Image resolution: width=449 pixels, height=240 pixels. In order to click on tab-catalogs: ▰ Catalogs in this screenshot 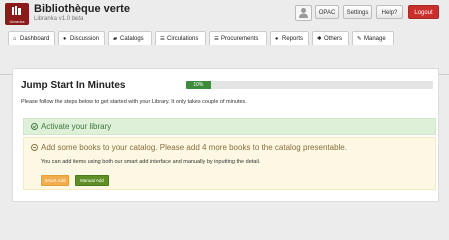, I will do `click(130, 38)`.